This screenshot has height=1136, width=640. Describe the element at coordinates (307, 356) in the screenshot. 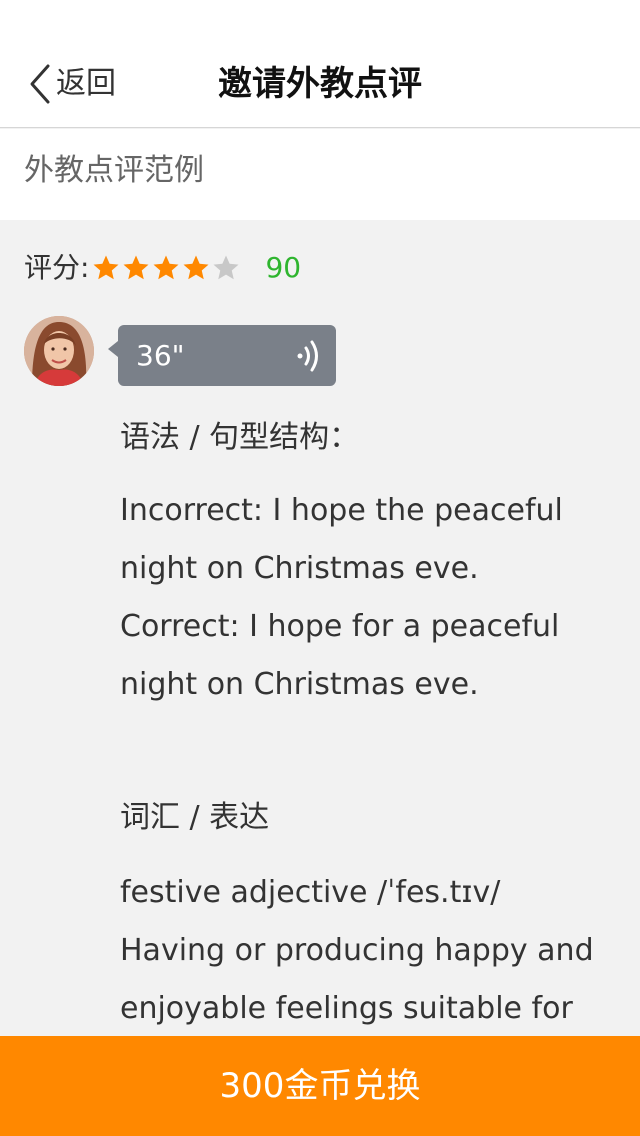

I see `sound-wave-icon` at that location.